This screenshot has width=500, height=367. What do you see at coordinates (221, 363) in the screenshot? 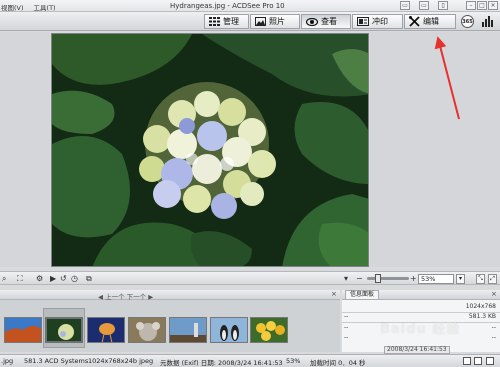
I see `status-exif-date: 元数据 (Exif) 日期: 2008/3/24 16:41:53` at bounding box center [221, 363].